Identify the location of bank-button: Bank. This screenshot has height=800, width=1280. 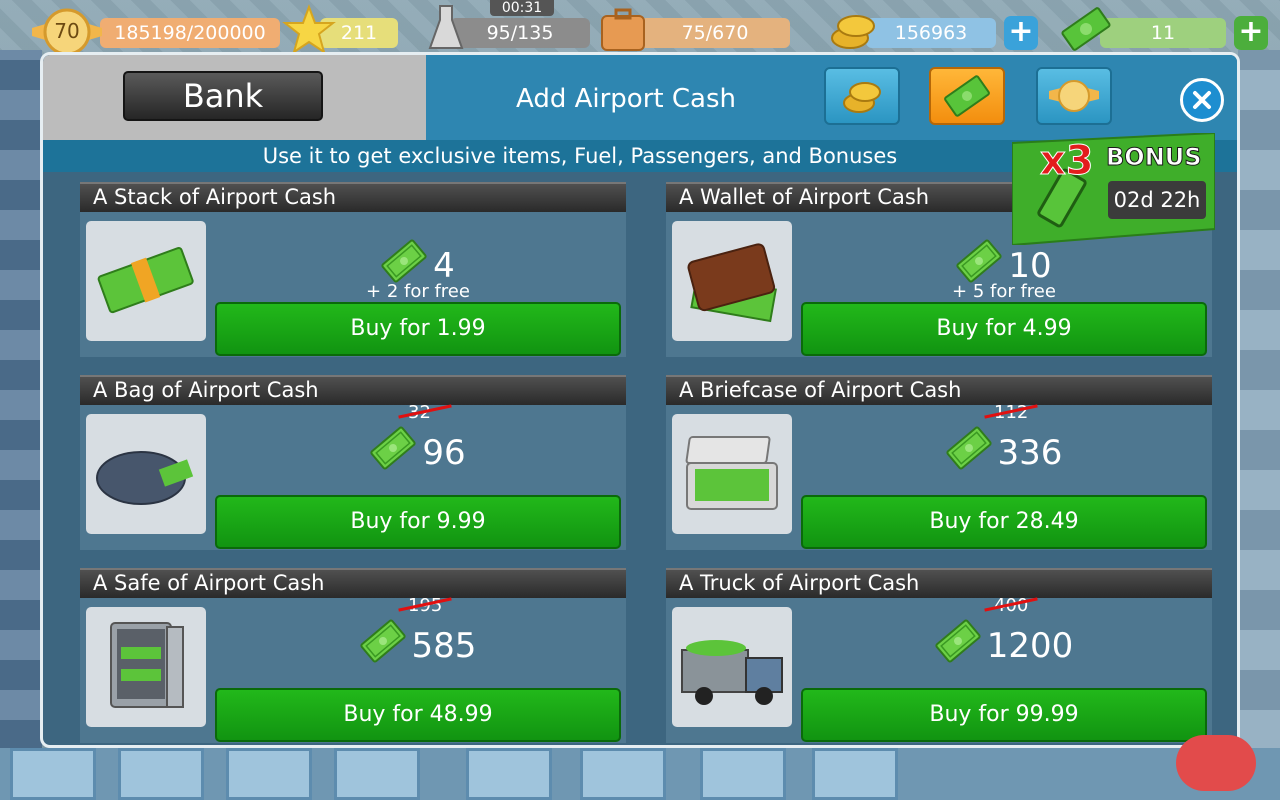
(223, 96).